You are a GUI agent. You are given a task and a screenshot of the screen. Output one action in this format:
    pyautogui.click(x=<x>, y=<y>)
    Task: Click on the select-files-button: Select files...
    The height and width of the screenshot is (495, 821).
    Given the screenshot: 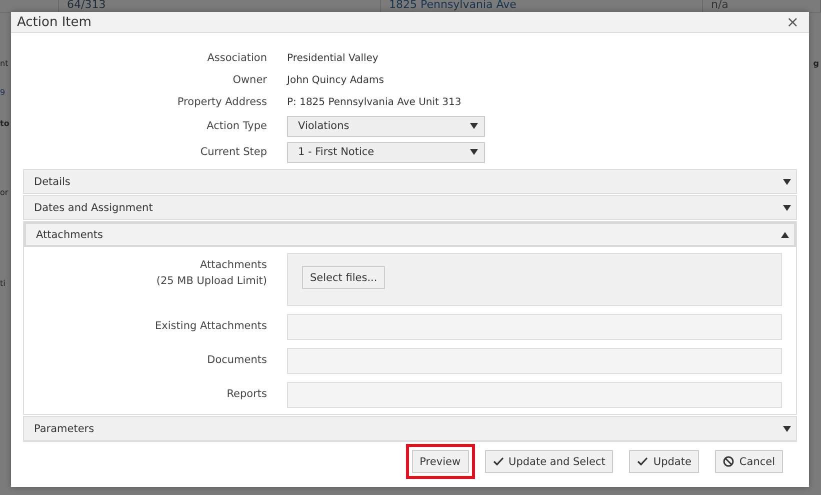 What is the action you would take?
    pyautogui.click(x=344, y=277)
    